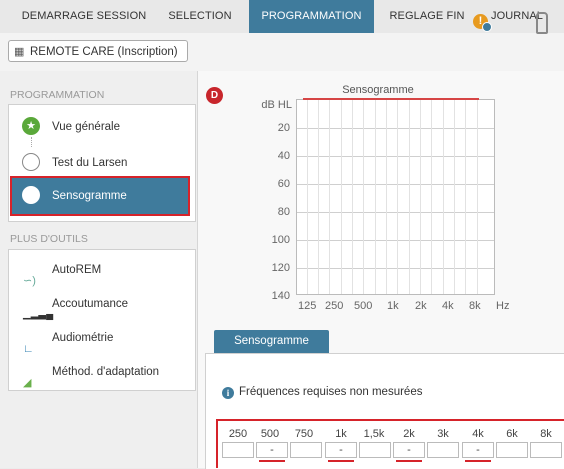  I want to click on tool-autorem: ∽) AutoREM, so click(102, 270).